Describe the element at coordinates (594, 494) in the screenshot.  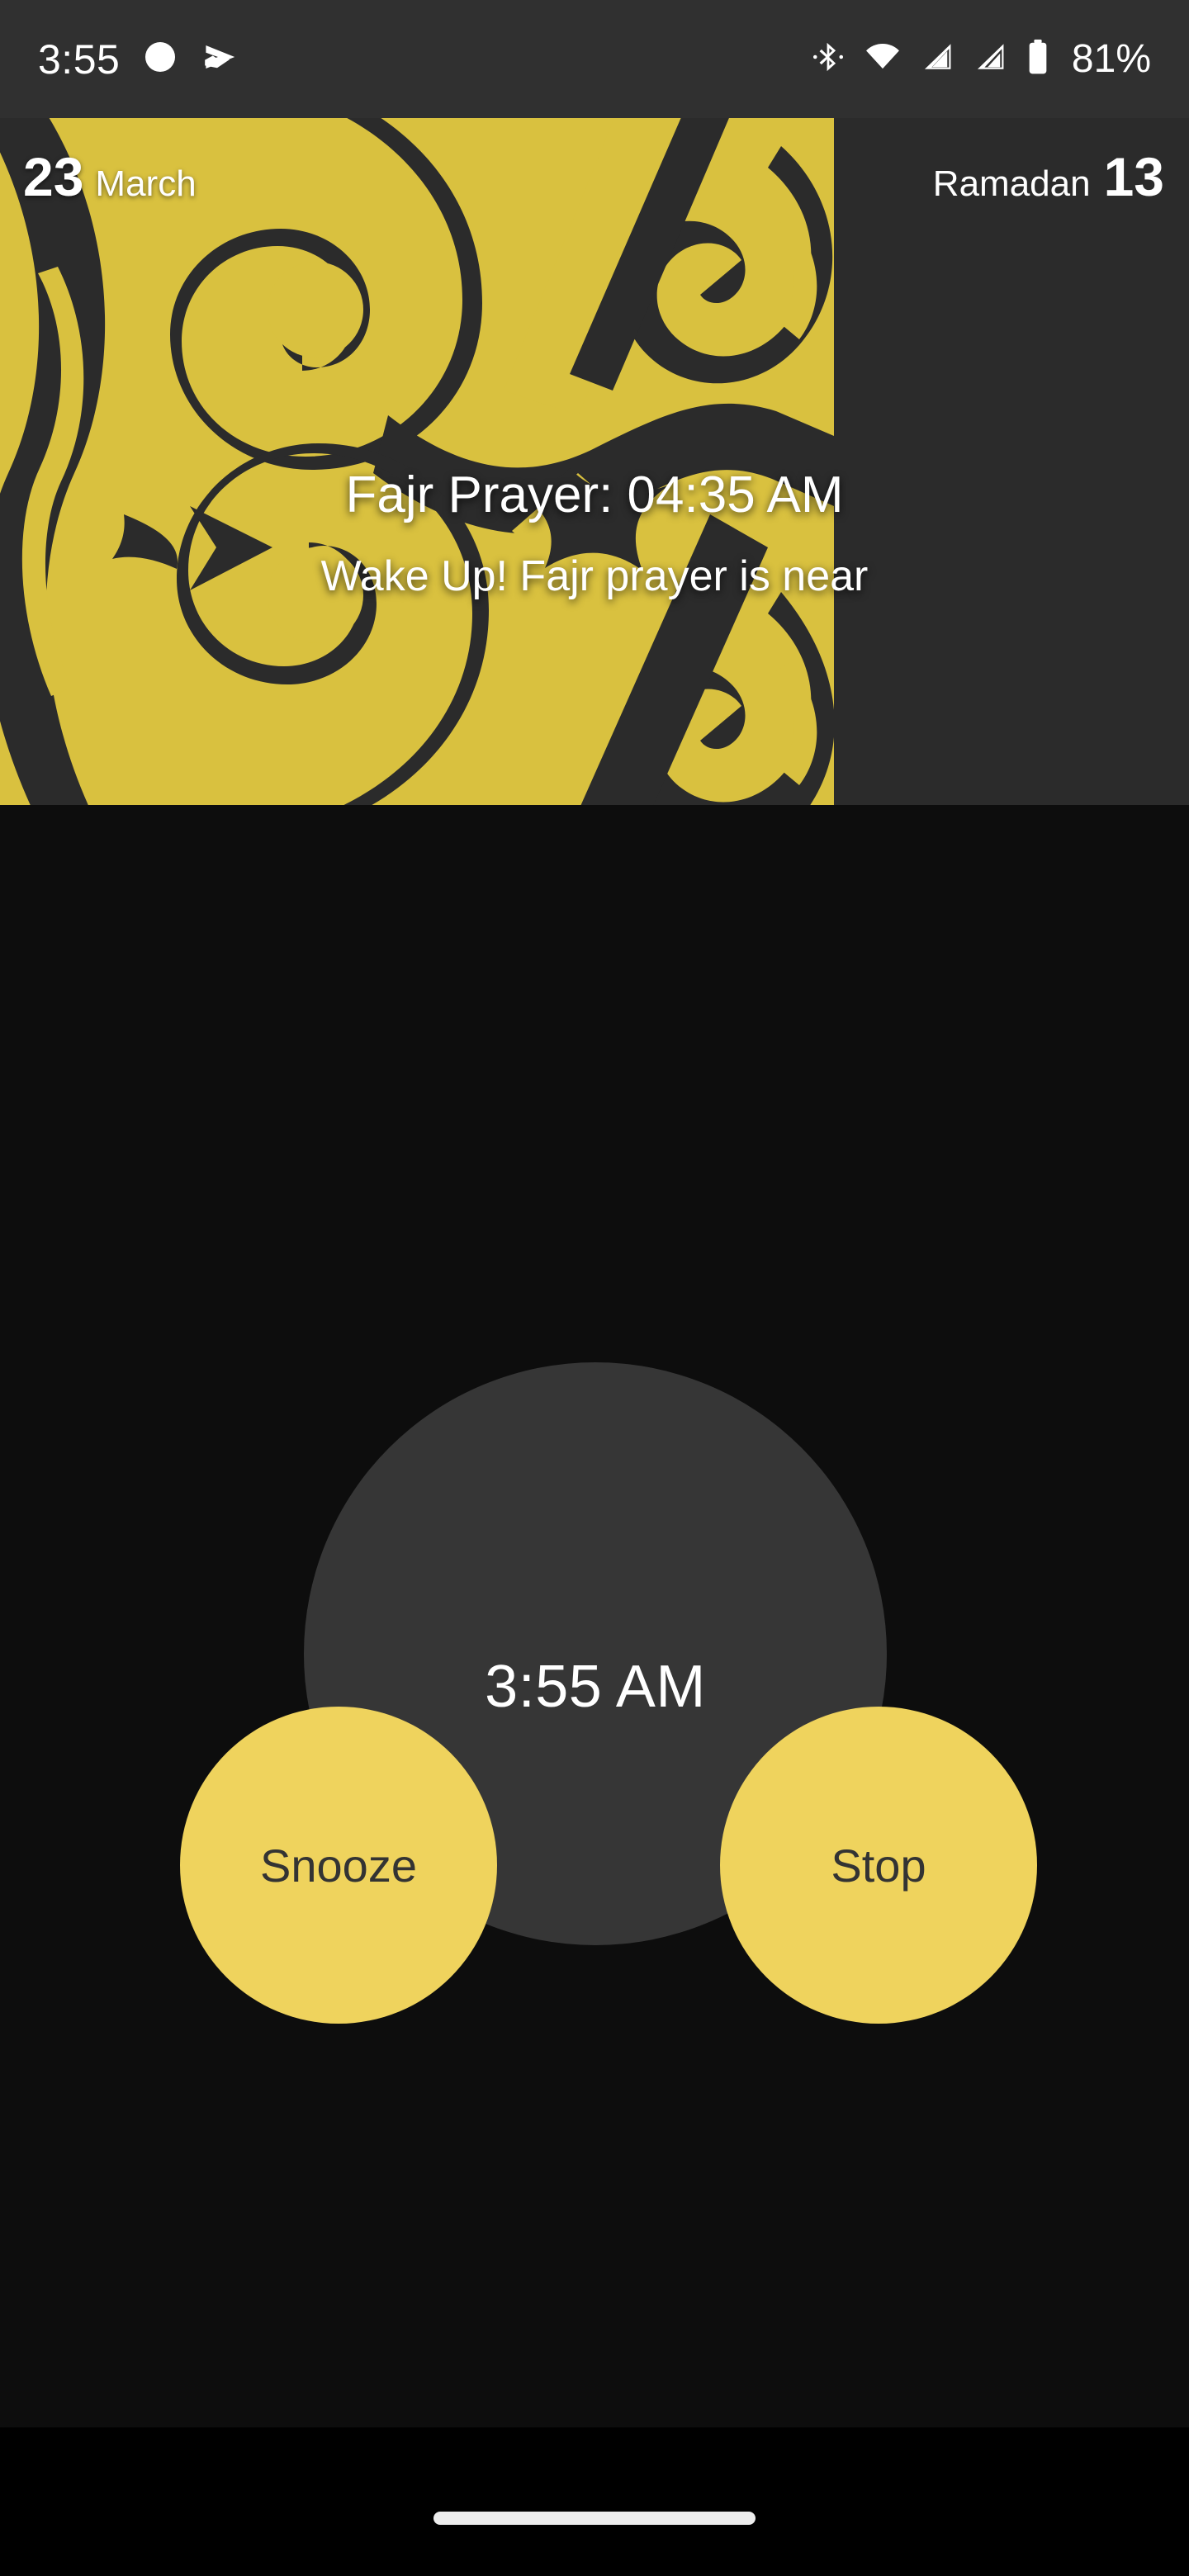
I see `prayer-title: Fajr Prayer: 04:35 AM` at that location.